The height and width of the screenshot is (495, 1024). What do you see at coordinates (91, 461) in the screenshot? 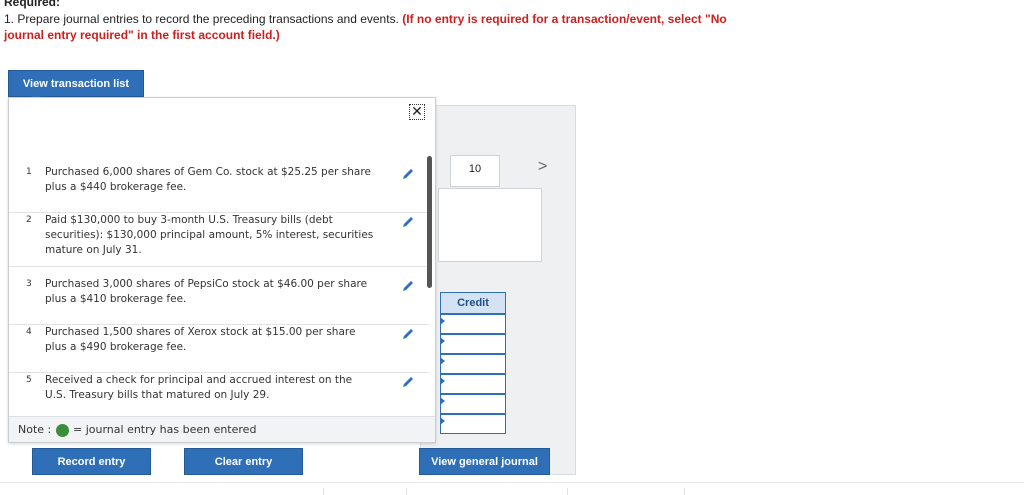
I see `record-entry-button: Record entry` at bounding box center [91, 461].